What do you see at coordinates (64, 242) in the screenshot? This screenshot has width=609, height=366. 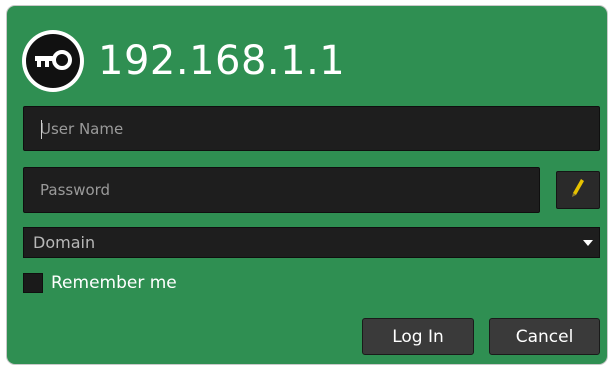 I see `domain-select-value: Domain` at bounding box center [64, 242].